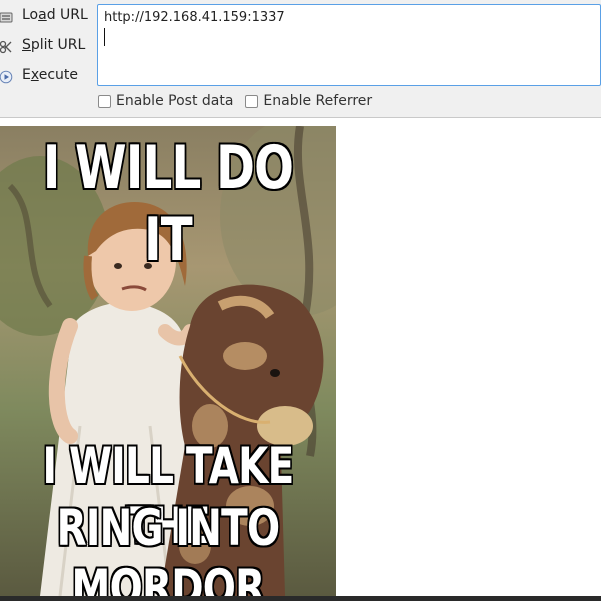  What do you see at coordinates (104, 101) in the screenshot?
I see `enable-post-data-checkbox` at bounding box center [104, 101].